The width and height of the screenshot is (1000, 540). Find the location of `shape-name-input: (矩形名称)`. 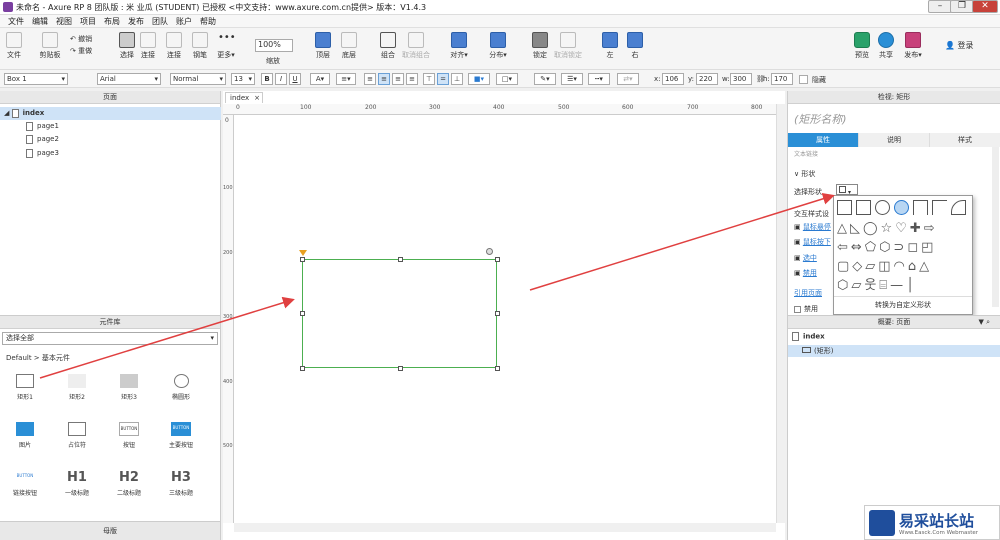

shape-name-input: (矩形名称) is located at coordinates (820, 119).